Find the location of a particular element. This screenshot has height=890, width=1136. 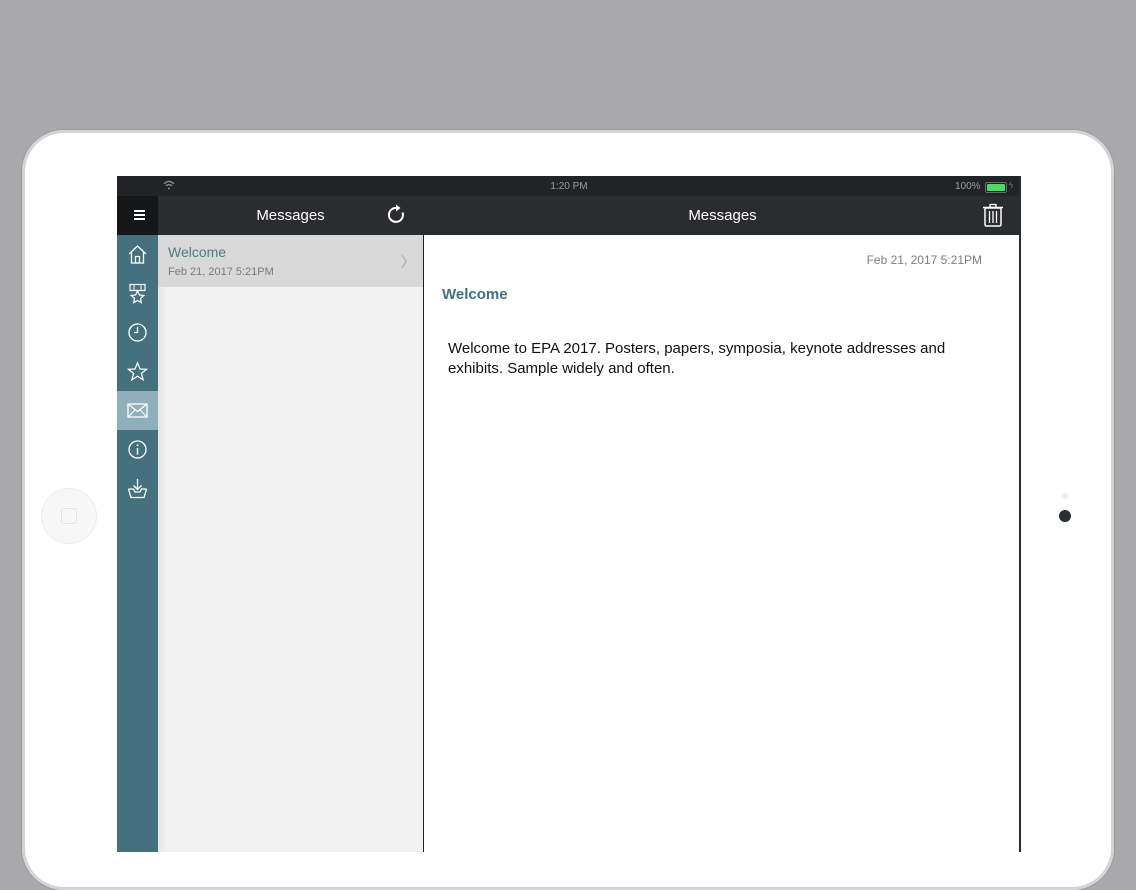

download-tray-icon is located at coordinates (137, 489).